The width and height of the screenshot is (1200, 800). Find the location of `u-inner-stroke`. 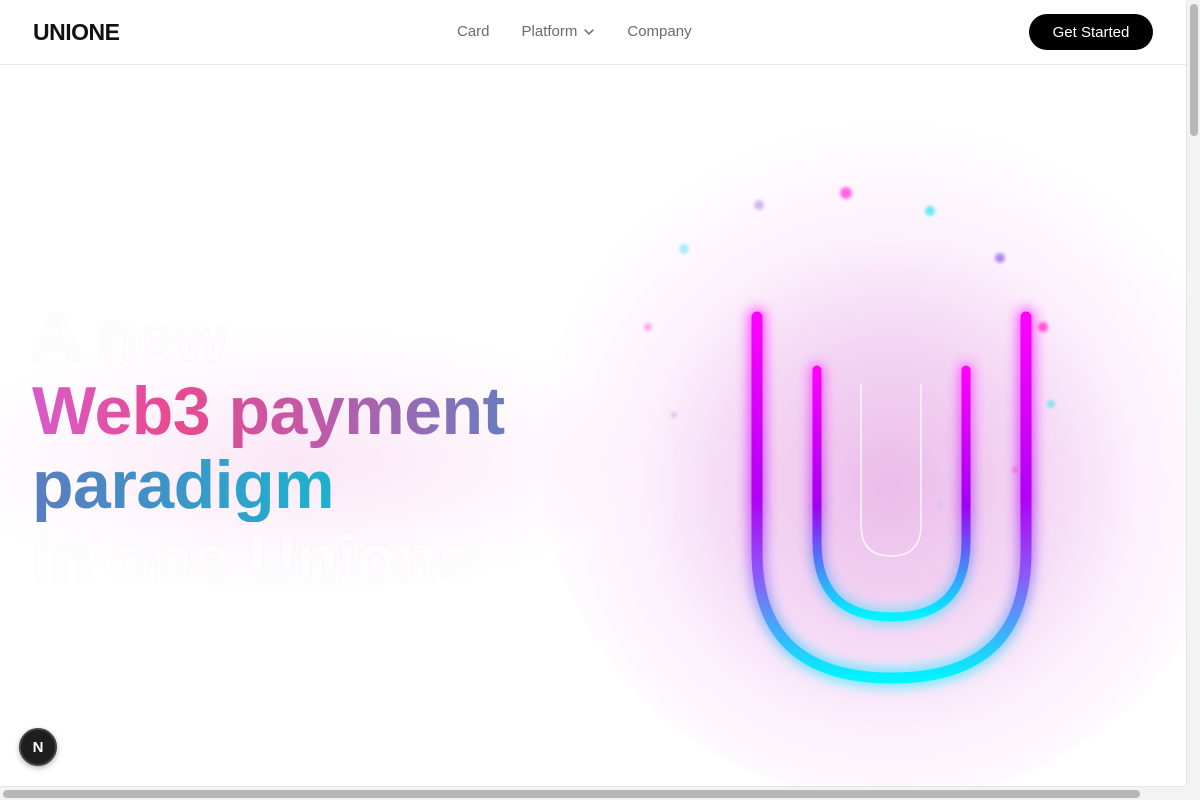

u-inner-stroke is located at coordinates (891, 493).